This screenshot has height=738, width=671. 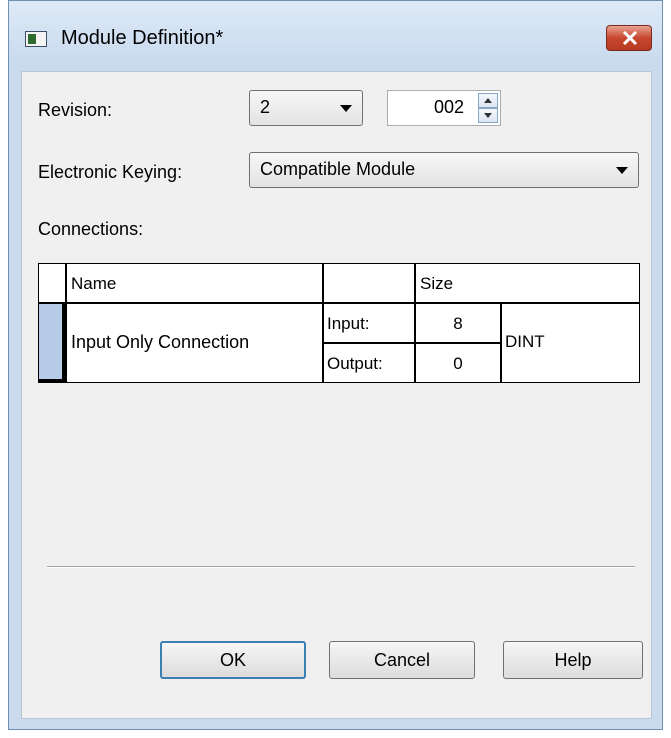 I want to click on revision-major-dropdown: 2, so click(x=306, y=108).